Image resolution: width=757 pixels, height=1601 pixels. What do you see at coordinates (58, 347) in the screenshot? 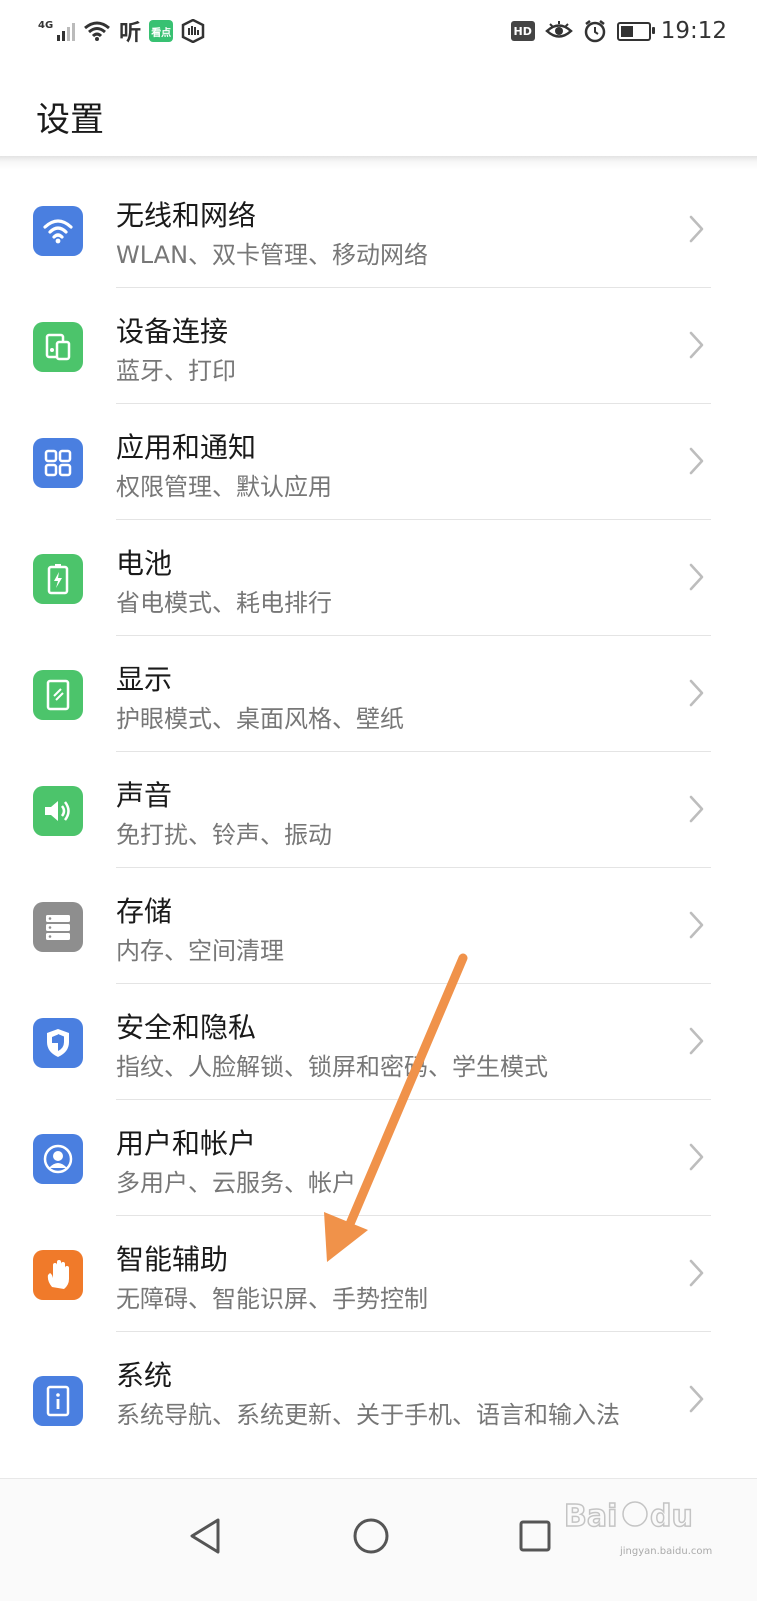
I see `device-connect-icon` at bounding box center [58, 347].